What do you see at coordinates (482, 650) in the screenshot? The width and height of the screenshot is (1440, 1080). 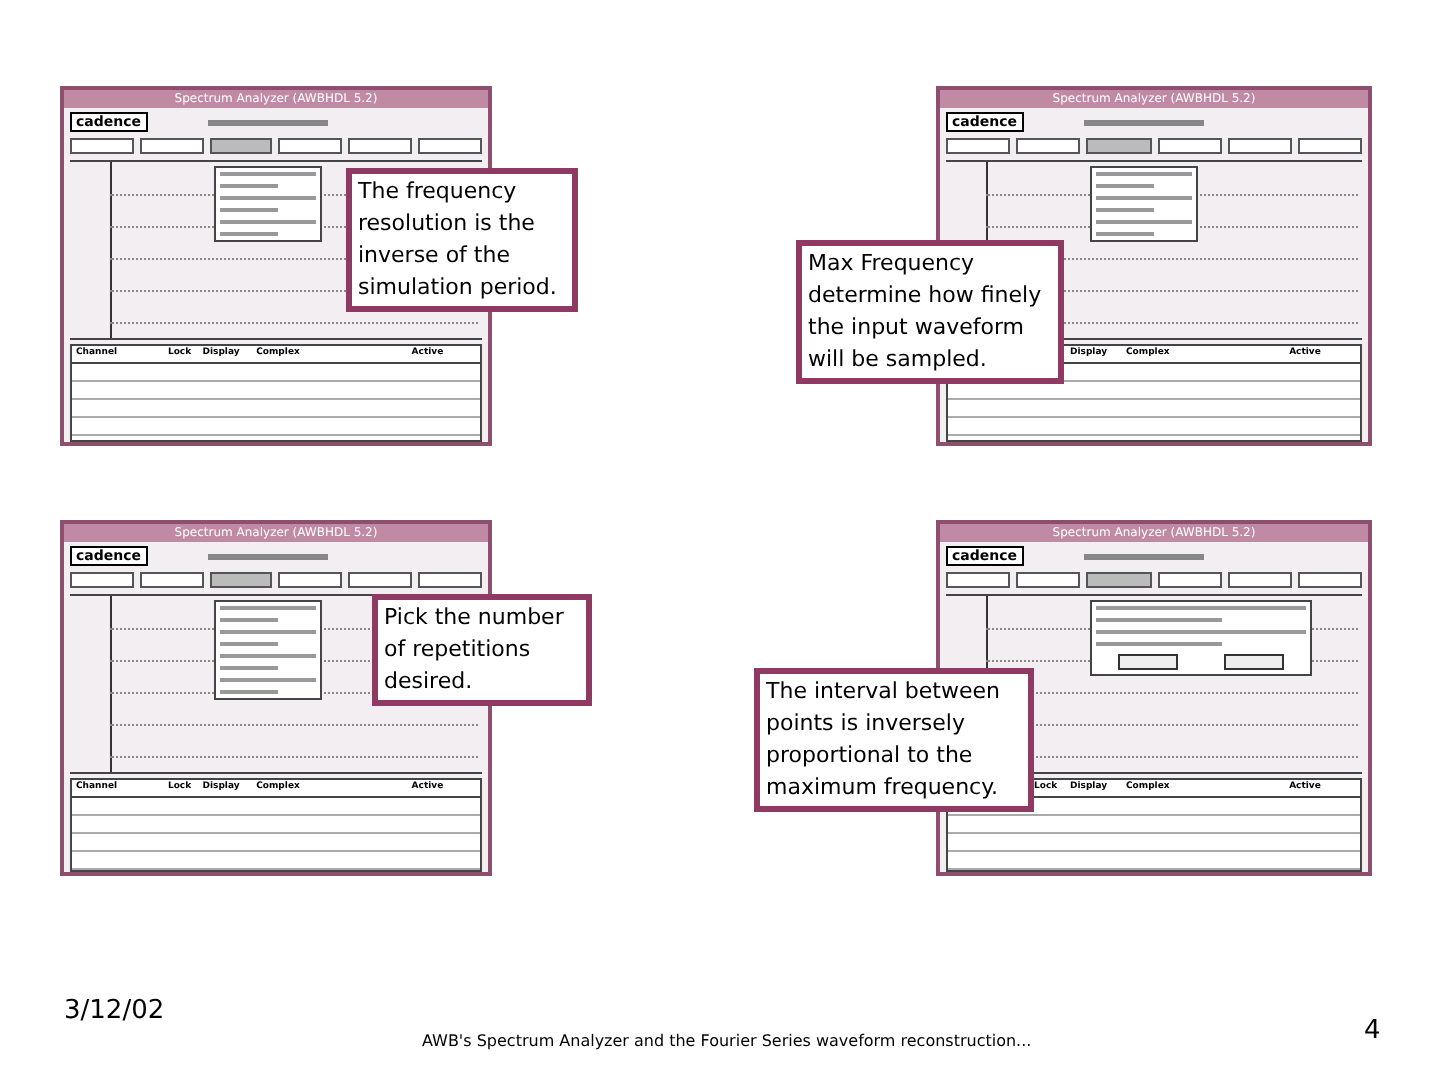 I see `callout-box: Pick the number of repetitions desired.` at bounding box center [482, 650].